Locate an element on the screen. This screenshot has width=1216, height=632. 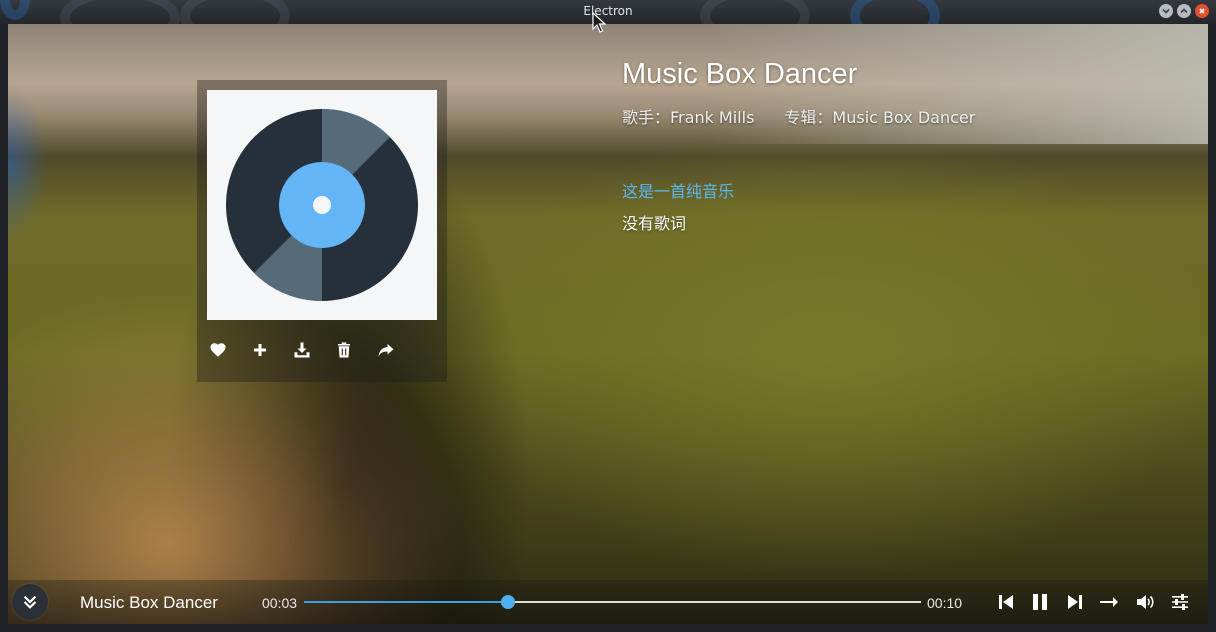
album-cover-card is located at coordinates (322, 231).